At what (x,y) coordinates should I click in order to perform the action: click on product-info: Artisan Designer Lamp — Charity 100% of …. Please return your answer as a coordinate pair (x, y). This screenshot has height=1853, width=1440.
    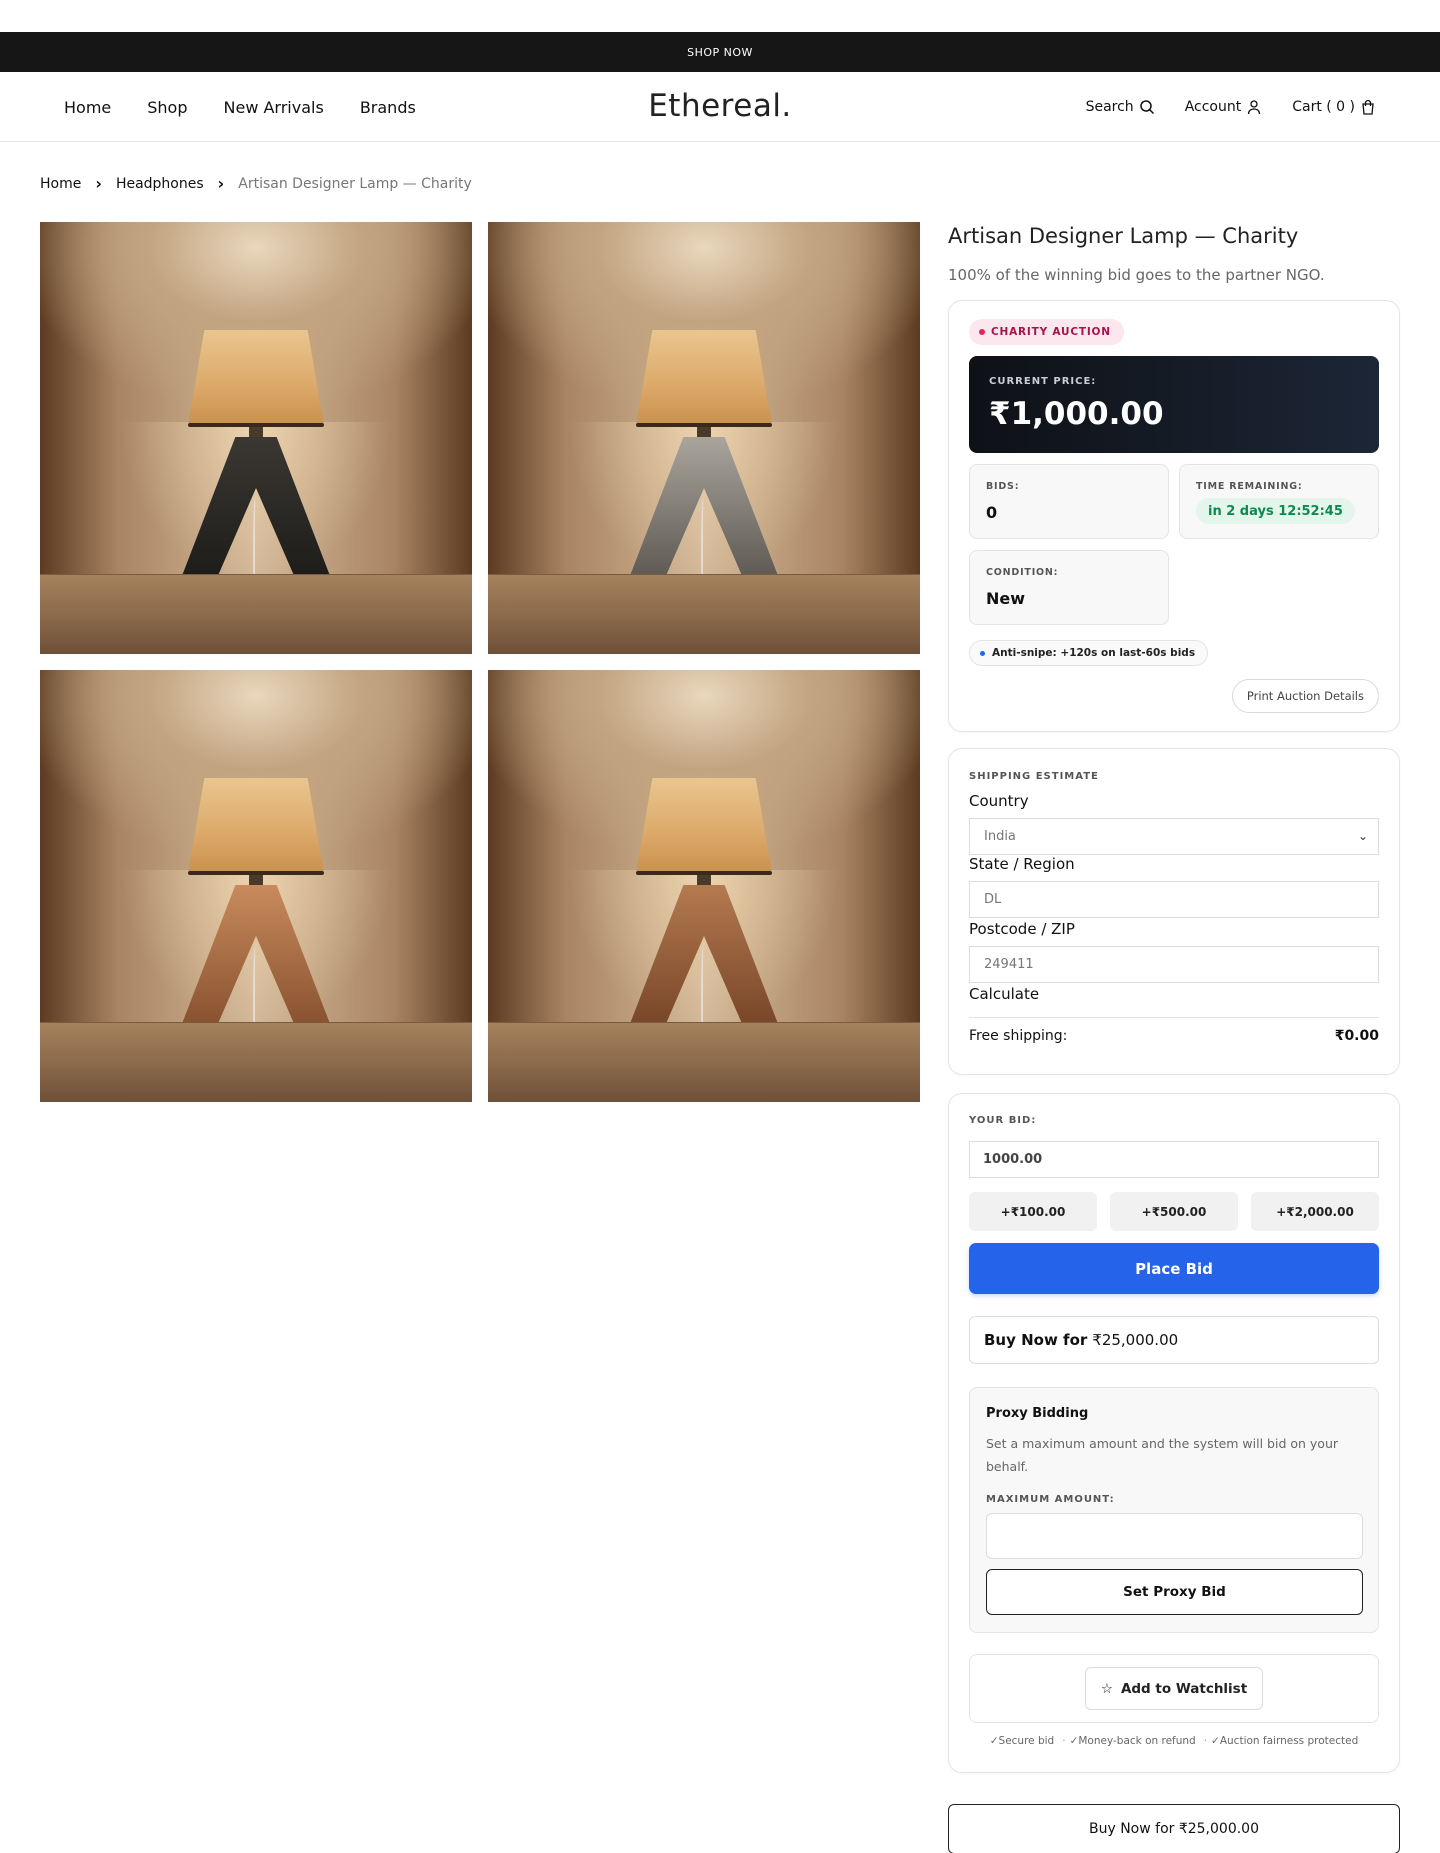
    Looking at the image, I should click on (1174, 253).